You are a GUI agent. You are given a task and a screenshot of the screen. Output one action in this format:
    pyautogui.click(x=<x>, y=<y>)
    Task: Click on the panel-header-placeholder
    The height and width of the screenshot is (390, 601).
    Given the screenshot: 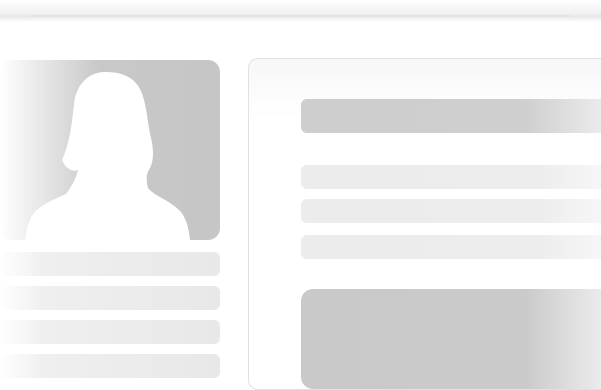 What is the action you would take?
    pyautogui.click(x=451, y=116)
    